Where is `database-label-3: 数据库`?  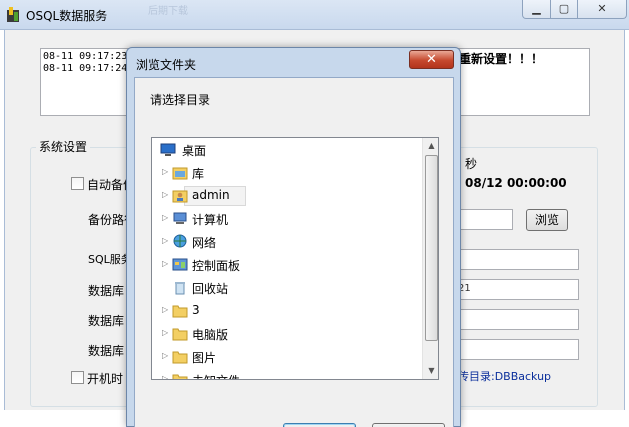 database-label-3: 数据库 is located at coordinates (106, 351).